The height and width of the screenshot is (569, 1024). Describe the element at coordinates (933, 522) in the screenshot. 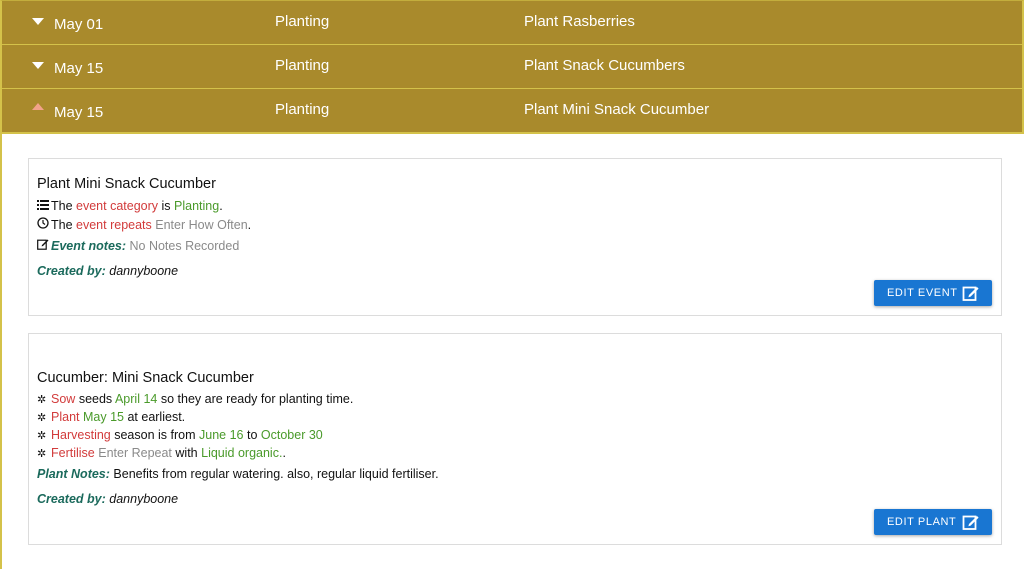

I see `edit-plant-button: EDIT PLANT` at that location.